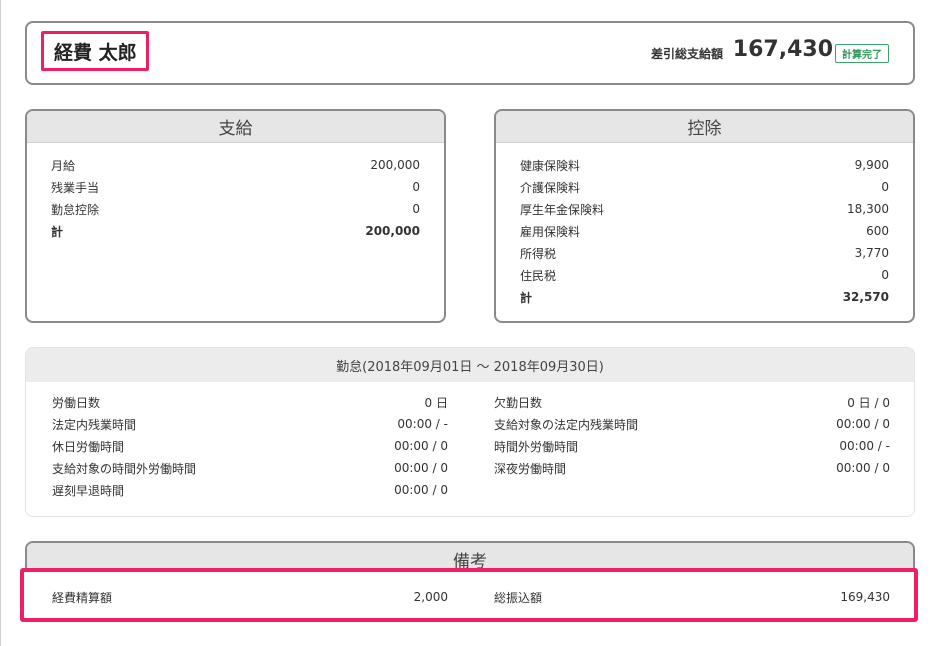  I want to click on window-edge, so click(0, 323).